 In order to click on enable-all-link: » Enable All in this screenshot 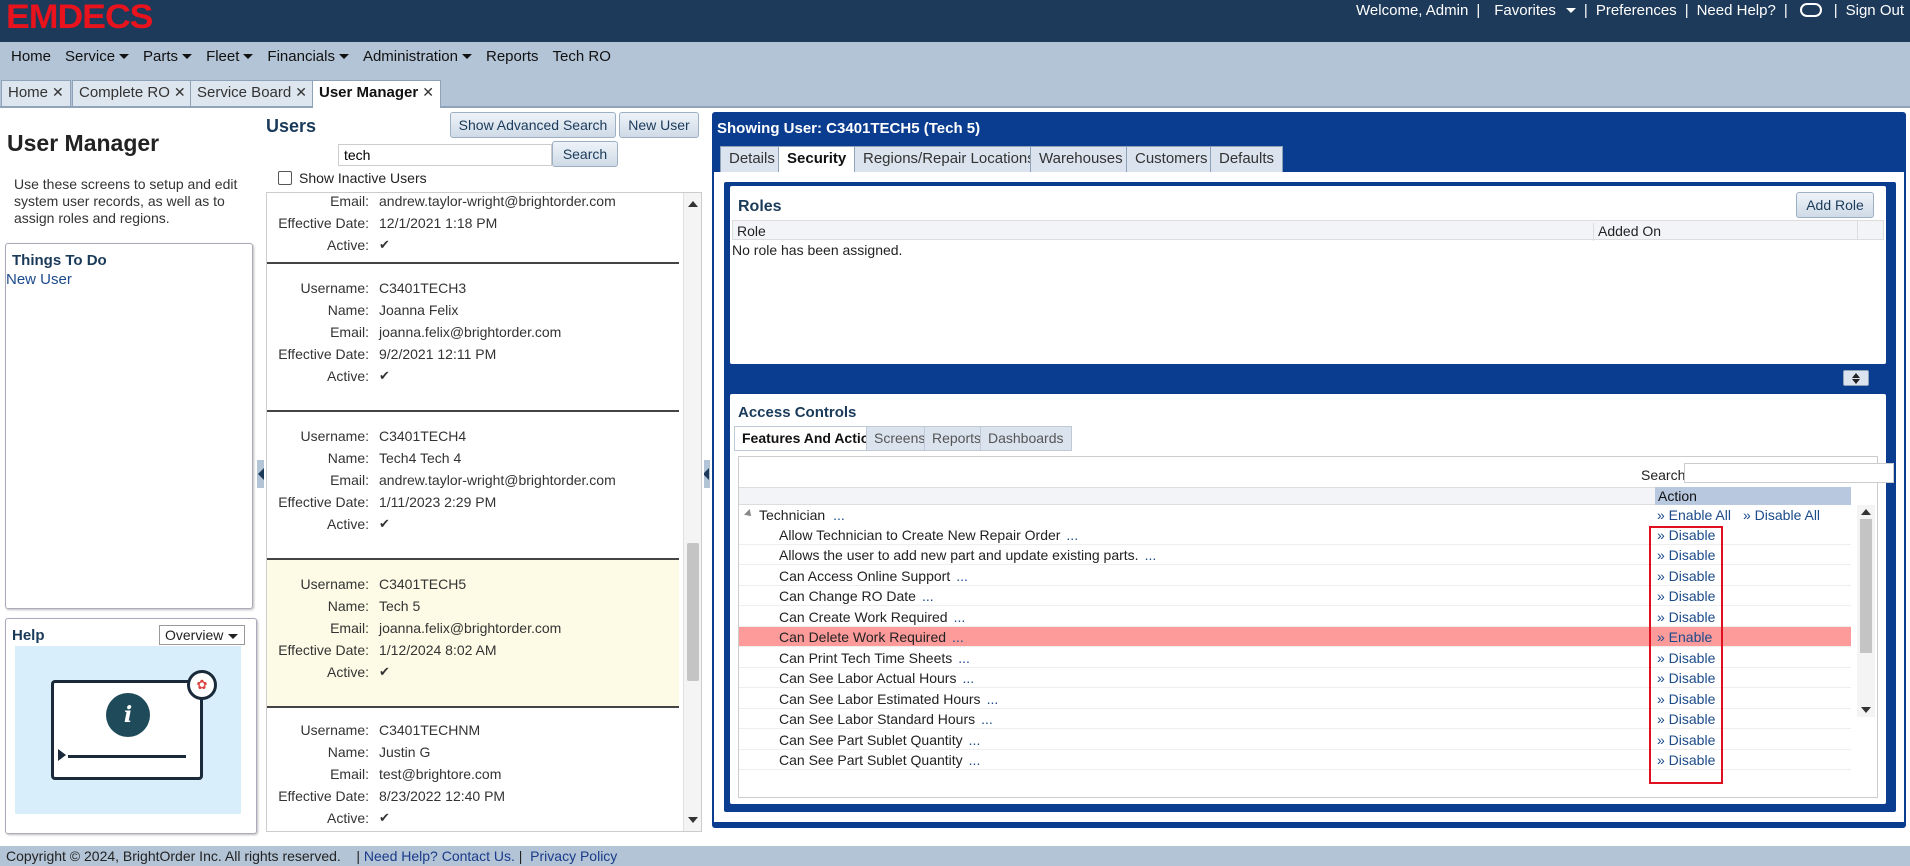, I will do `click(1694, 515)`.